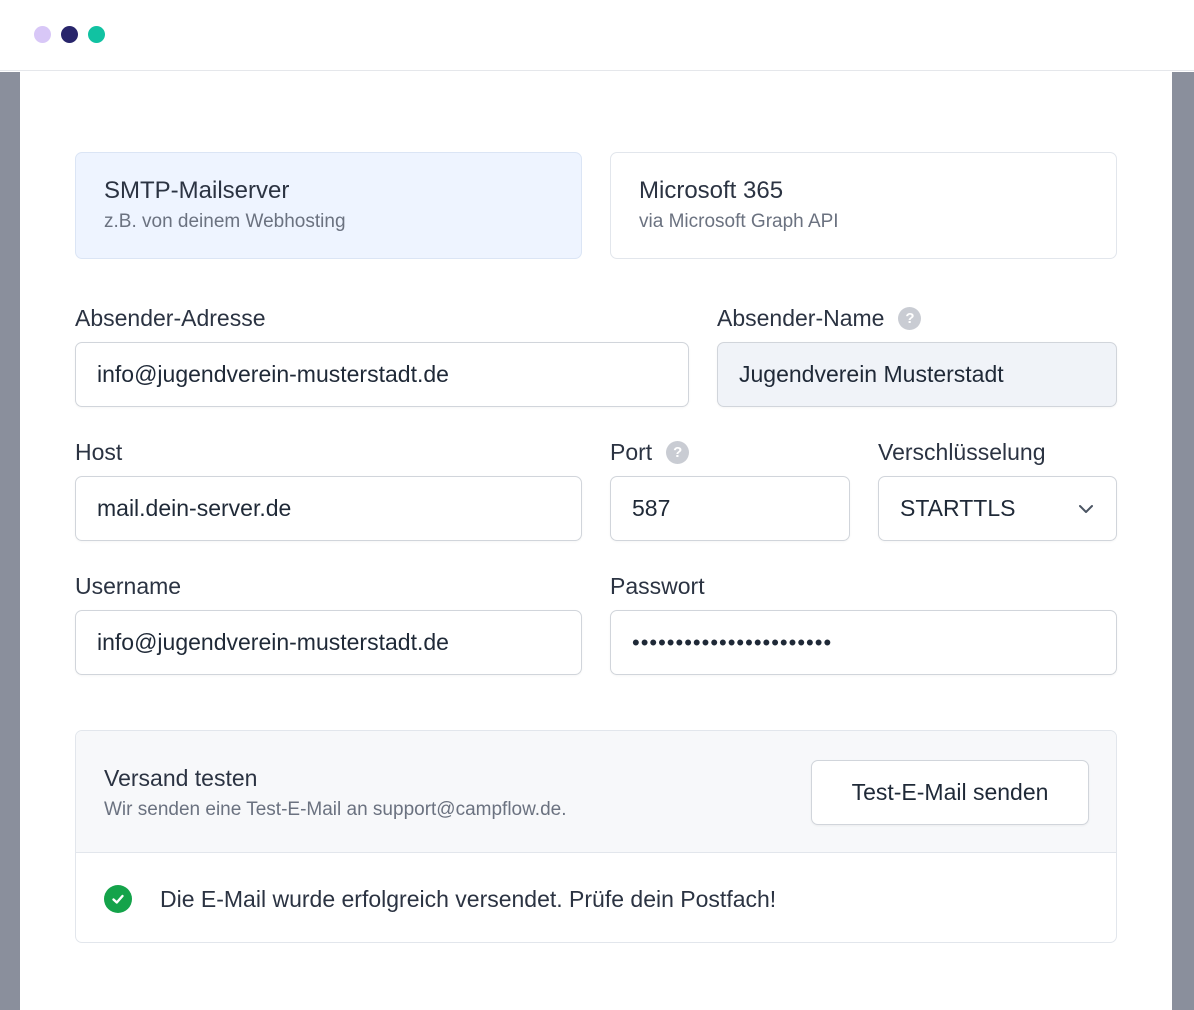 The height and width of the screenshot is (1010, 1194). I want to click on sender-name-label-text: Absender-Name, so click(801, 317).